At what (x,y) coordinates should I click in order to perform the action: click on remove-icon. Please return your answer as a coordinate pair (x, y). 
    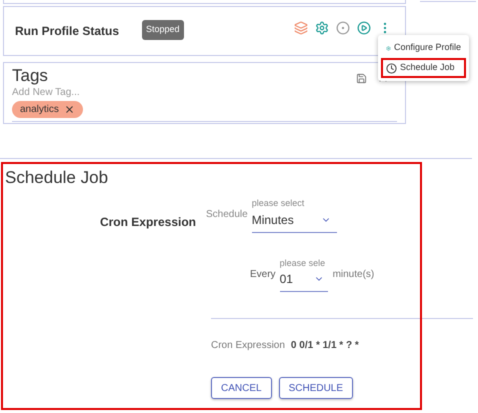
    Looking at the image, I should click on (69, 109).